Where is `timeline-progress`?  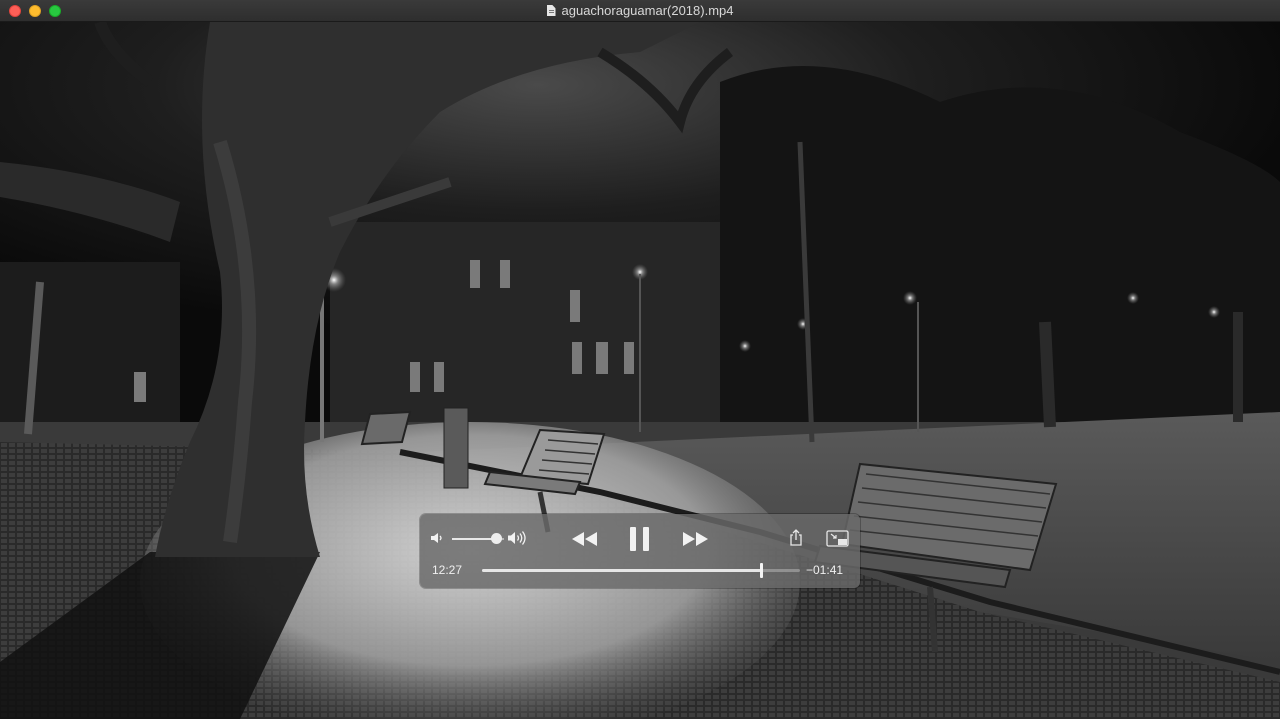
timeline-progress is located at coordinates (622, 570).